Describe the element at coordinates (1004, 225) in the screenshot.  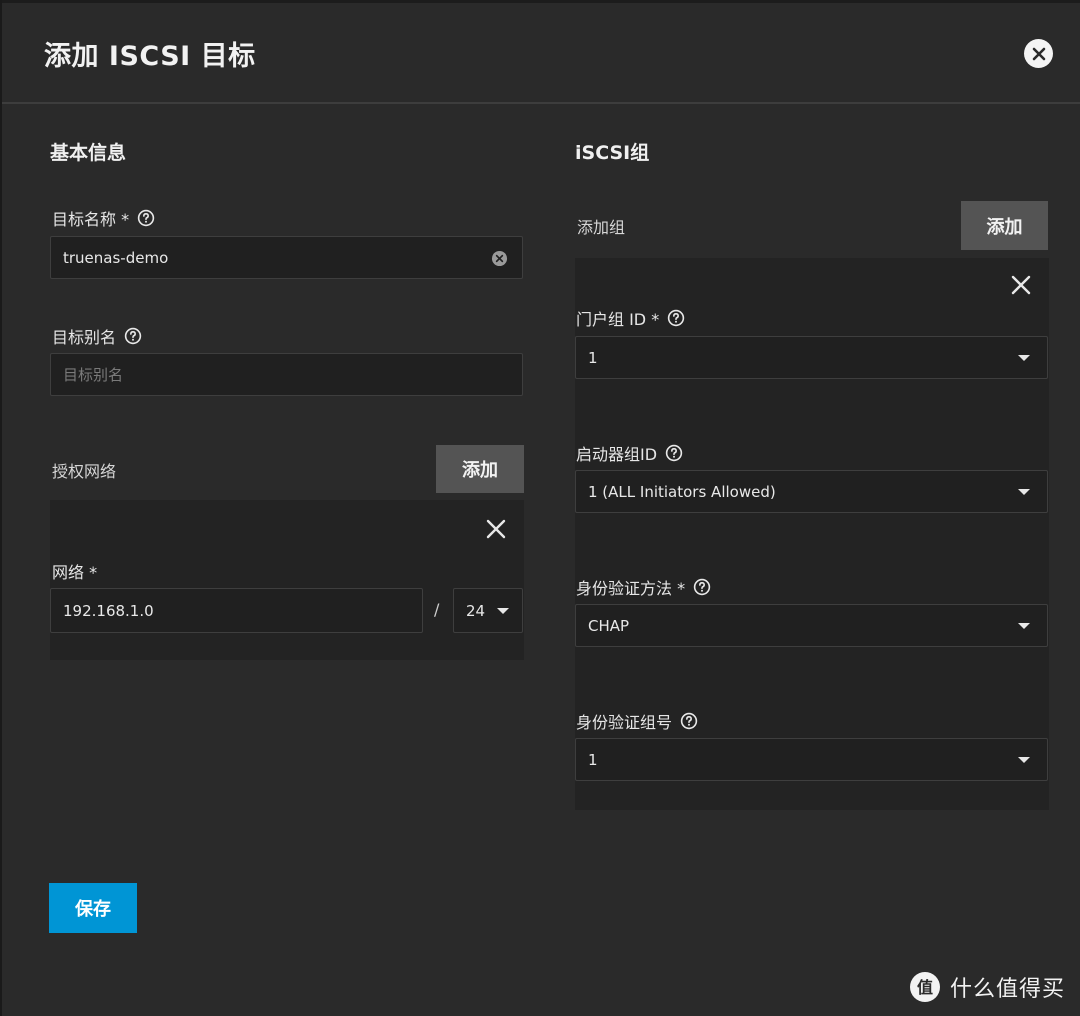
I see `add-group-button: 添加` at that location.